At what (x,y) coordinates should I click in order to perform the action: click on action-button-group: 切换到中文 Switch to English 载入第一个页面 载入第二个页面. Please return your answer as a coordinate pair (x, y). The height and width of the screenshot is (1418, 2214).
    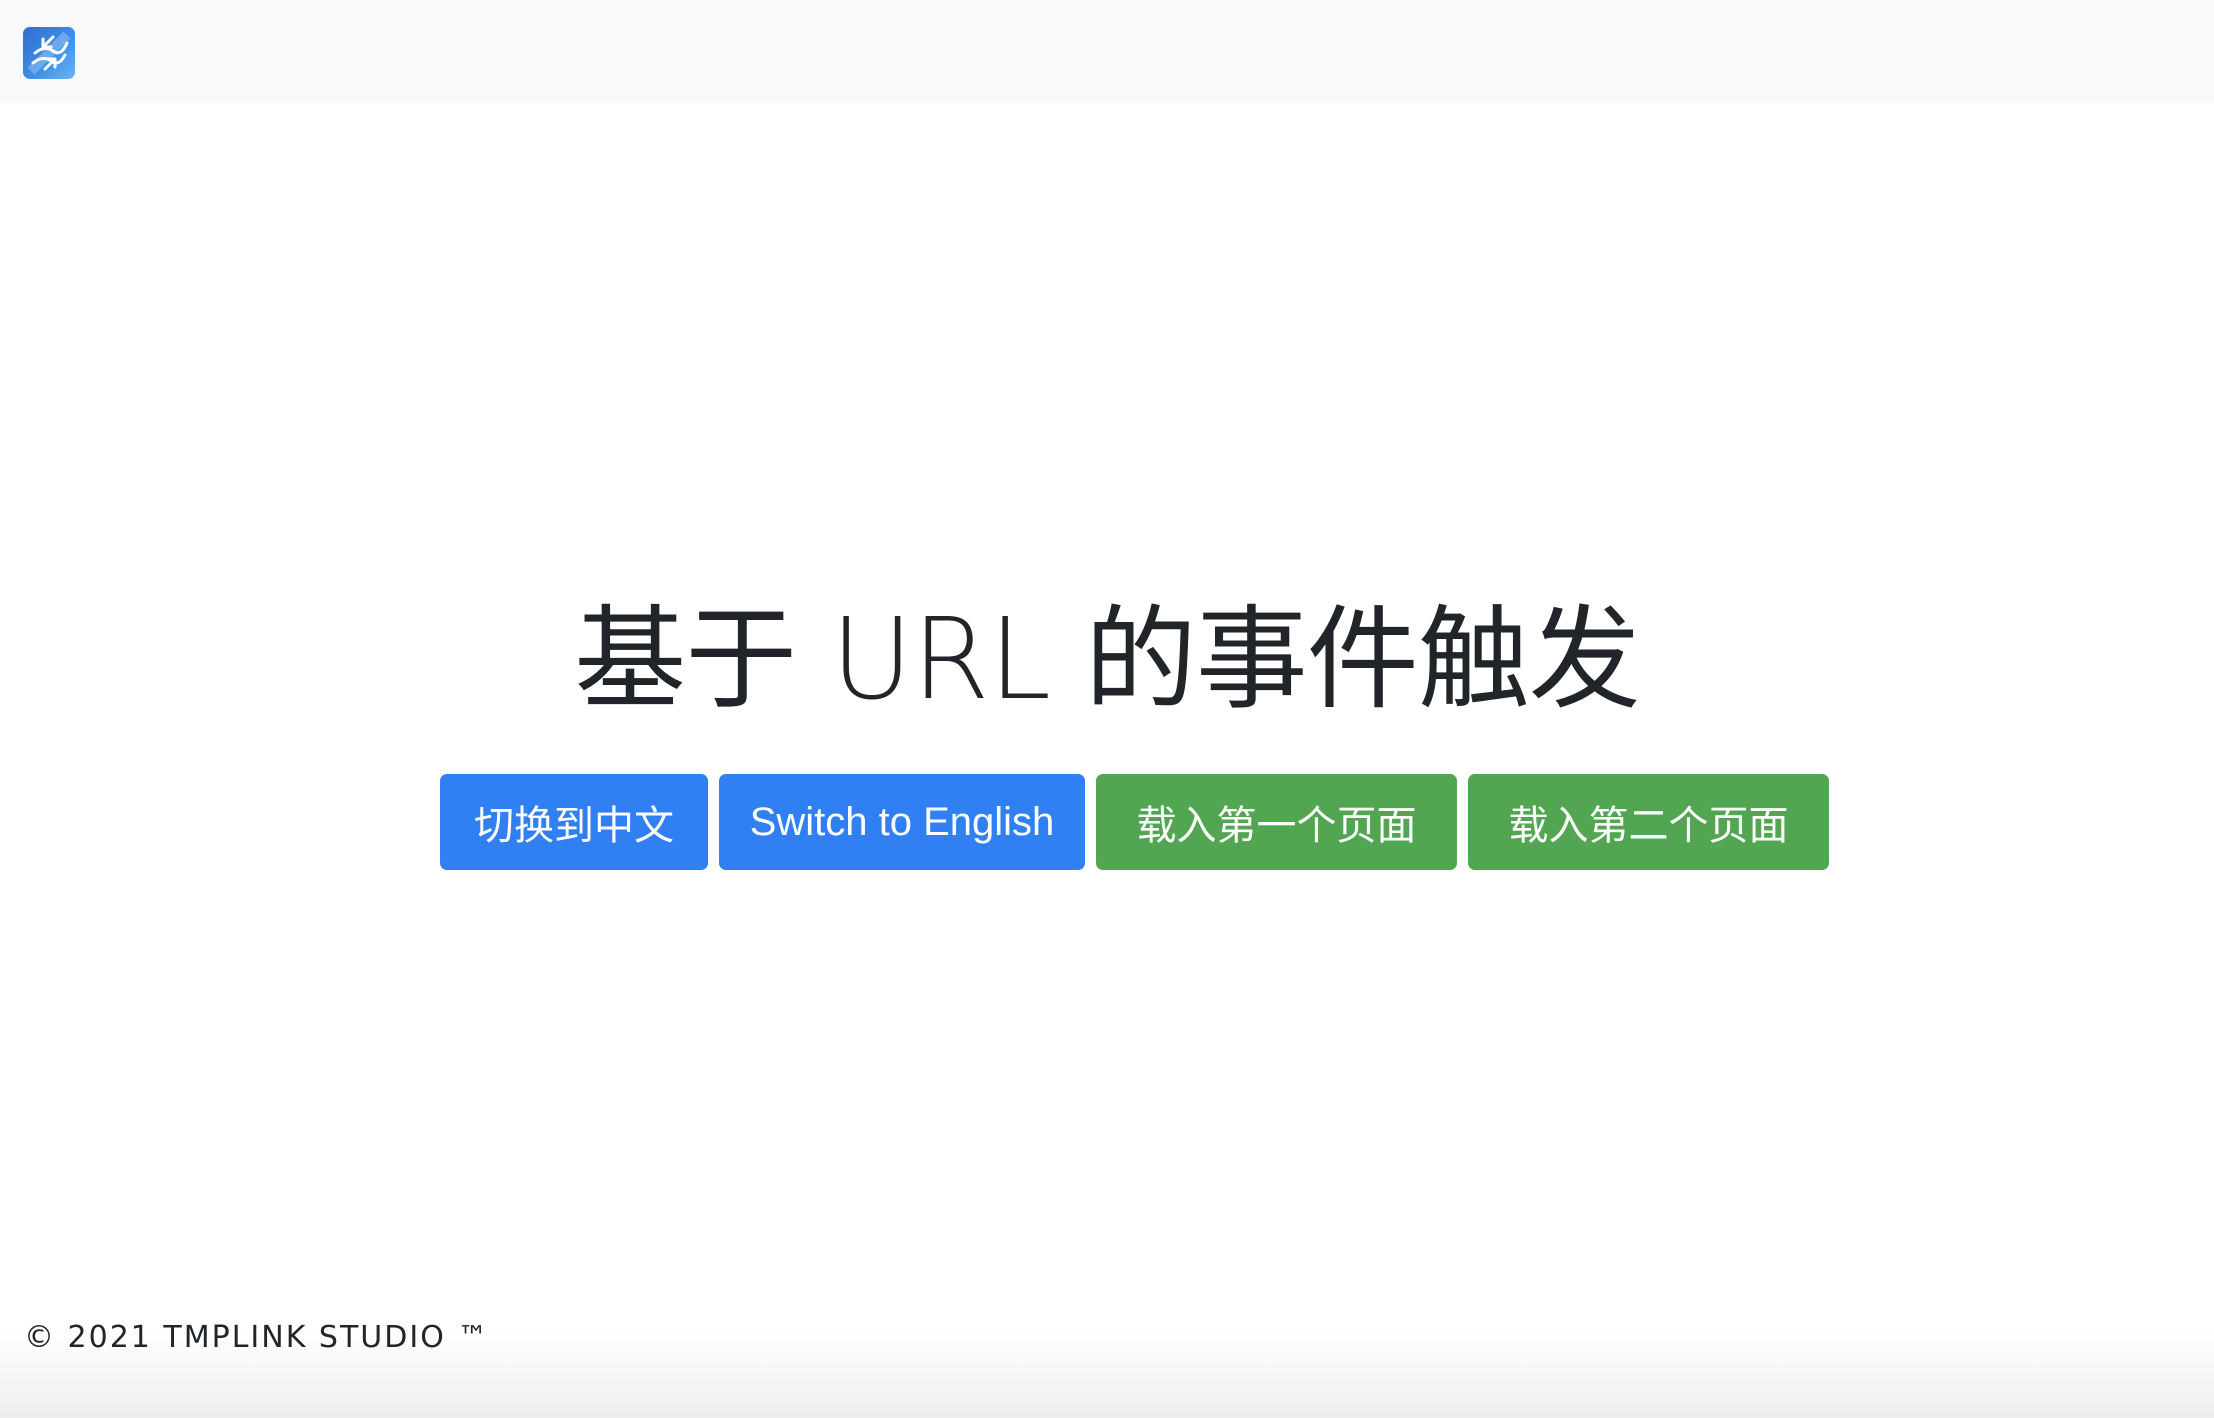
    Looking at the image, I should click on (1134, 822).